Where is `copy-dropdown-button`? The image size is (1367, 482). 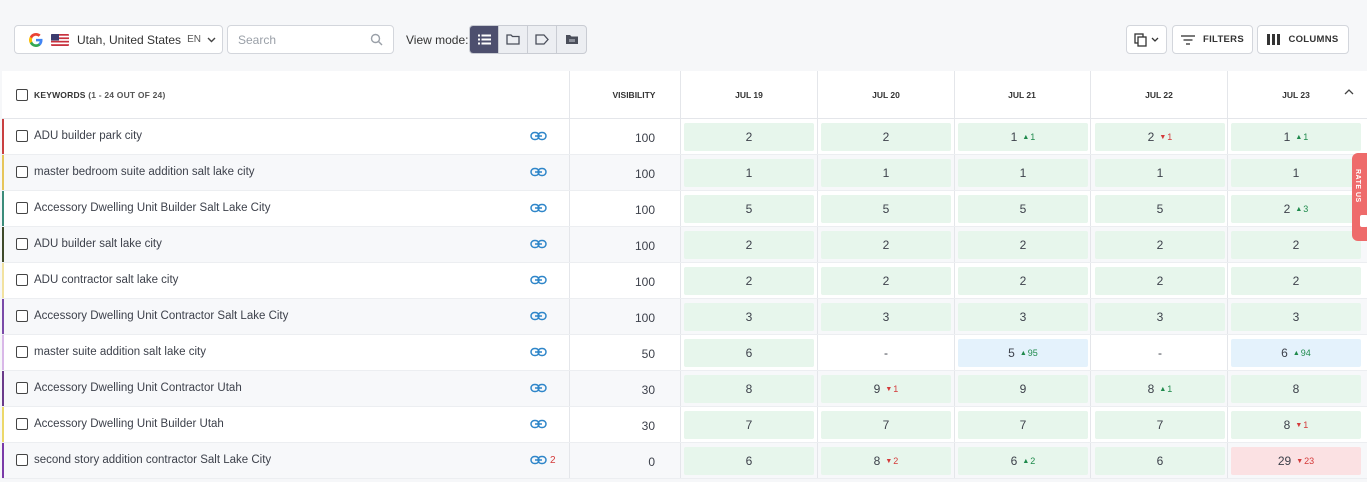 copy-dropdown-button is located at coordinates (1146, 39).